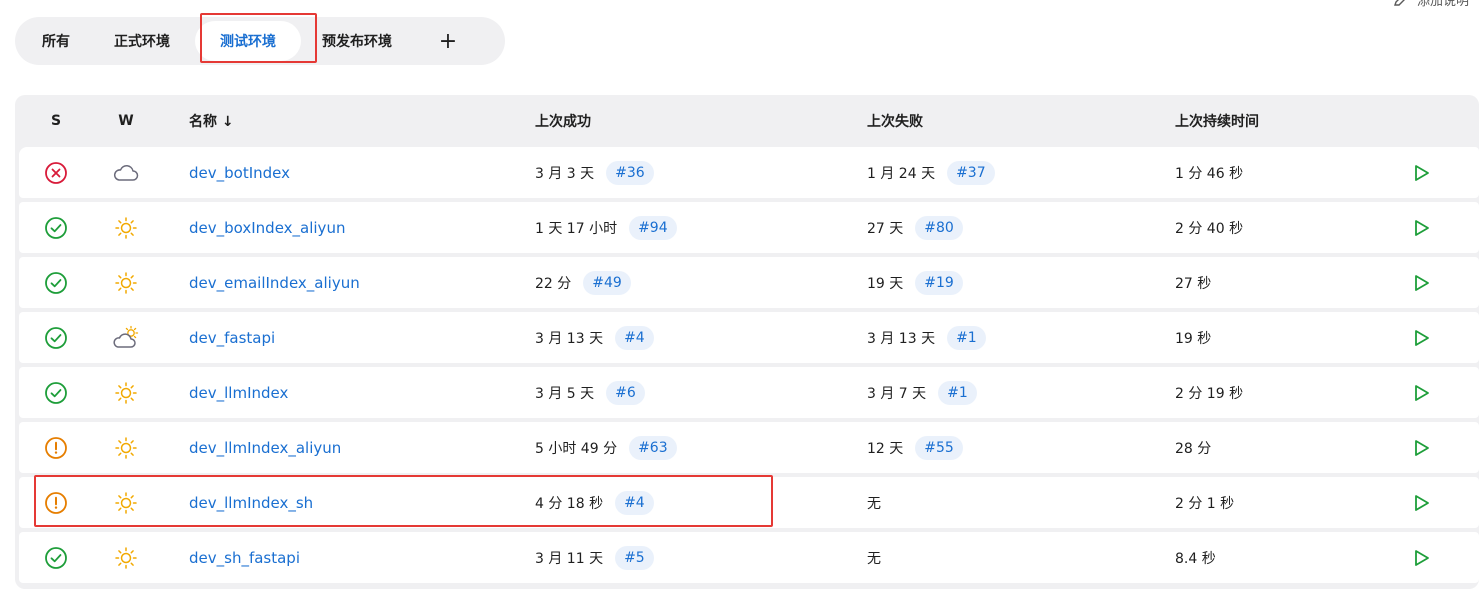 This screenshot has width=1479, height=592. Describe the element at coordinates (239, 173) in the screenshot. I see `job-name-link: dev_botIndex` at that location.